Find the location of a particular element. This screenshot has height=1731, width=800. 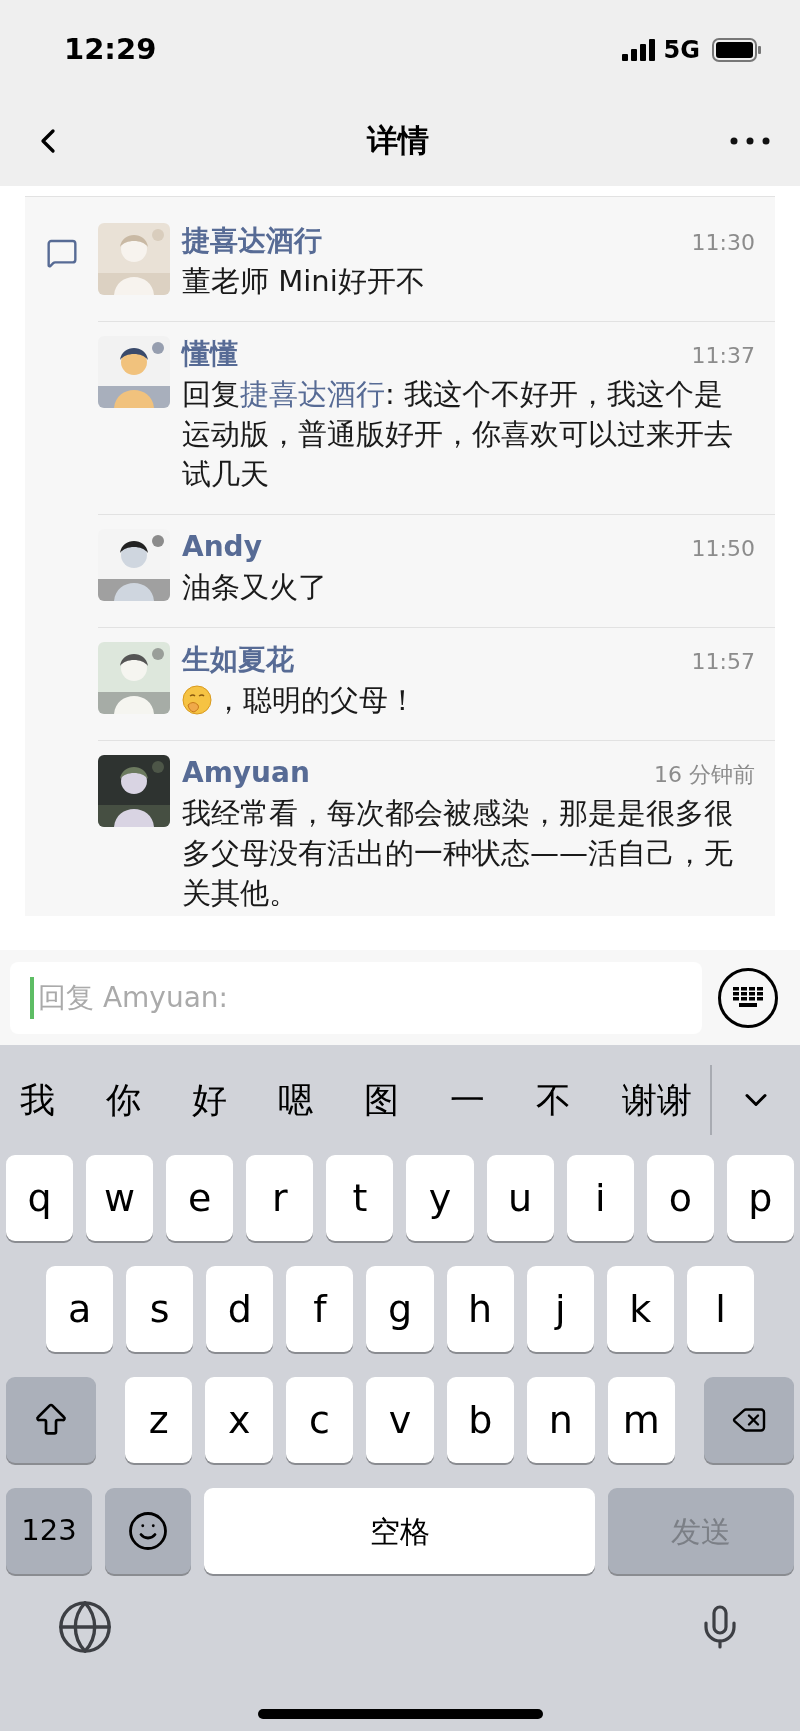

letter-key: u is located at coordinates (520, 1198).